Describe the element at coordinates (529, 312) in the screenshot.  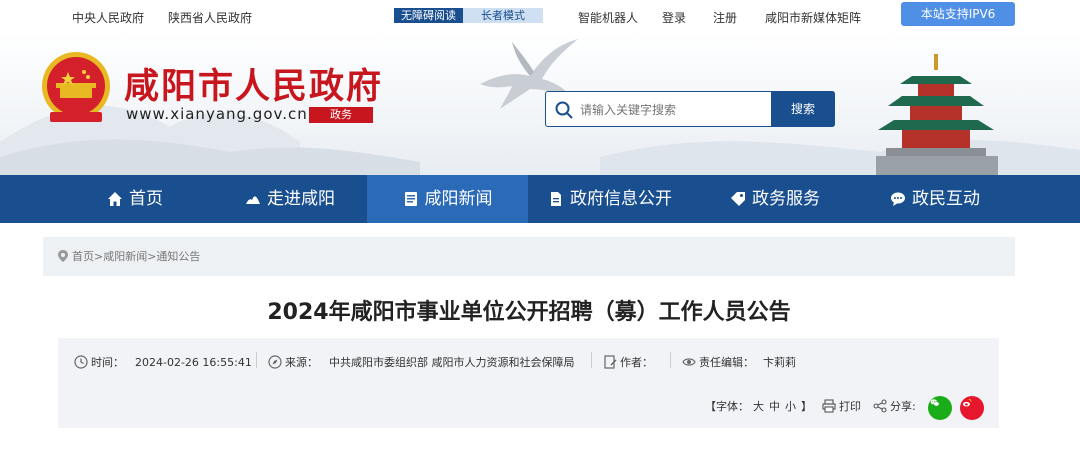
I see `article-title: 2024年咸阳市事业单位公开招聘（募）工作人员公告` at that location.